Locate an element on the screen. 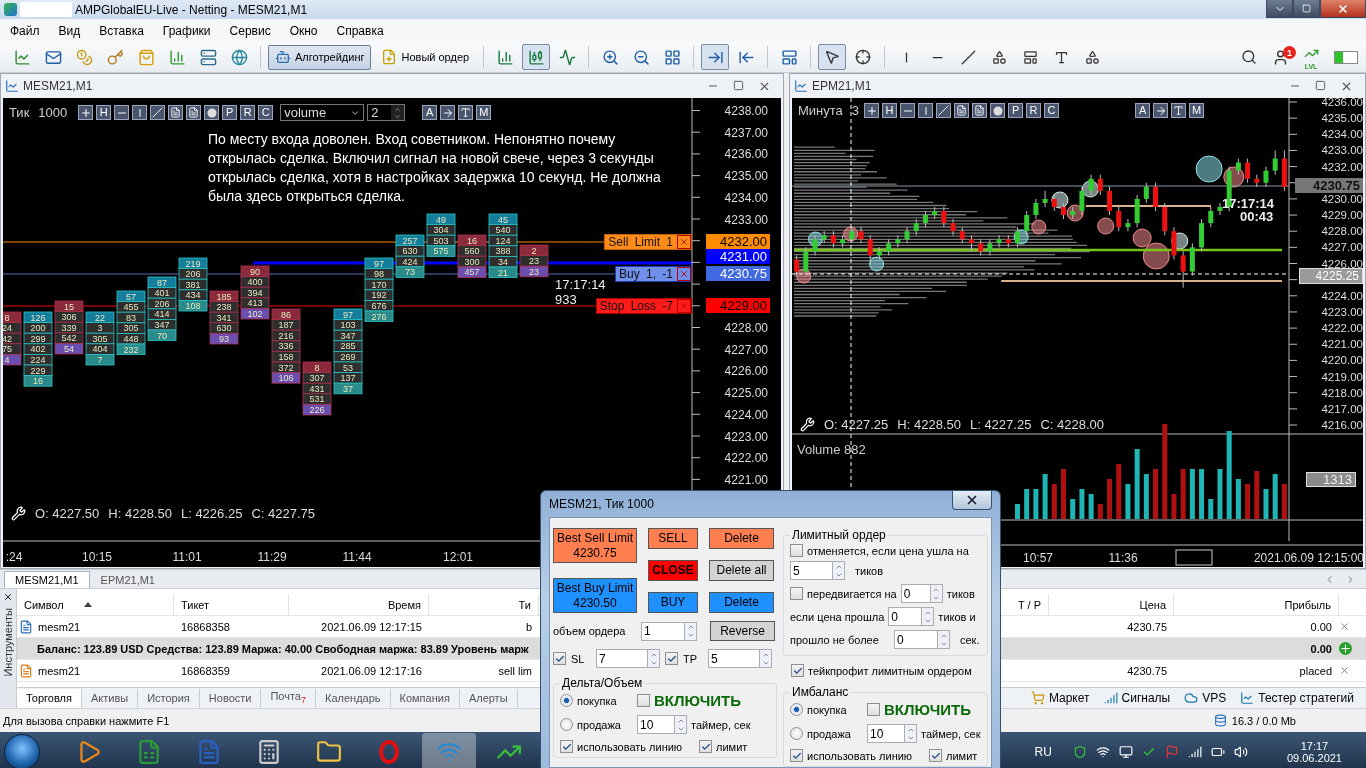 This screenshot has height=768, width=1366. footprint-cell: 103 is located at coordinates (348, 325).